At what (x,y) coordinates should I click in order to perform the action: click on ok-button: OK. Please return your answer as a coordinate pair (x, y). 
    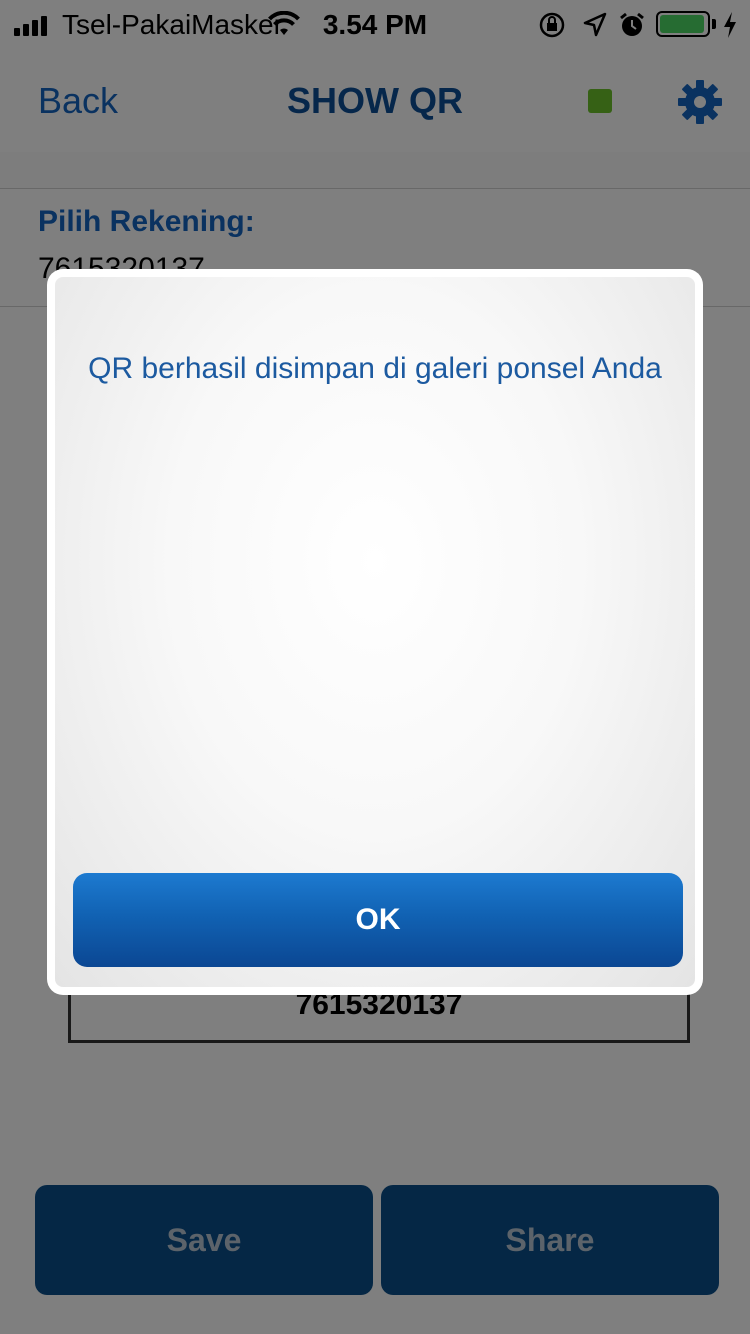
    Looking at the image, I should click on (378, 920).